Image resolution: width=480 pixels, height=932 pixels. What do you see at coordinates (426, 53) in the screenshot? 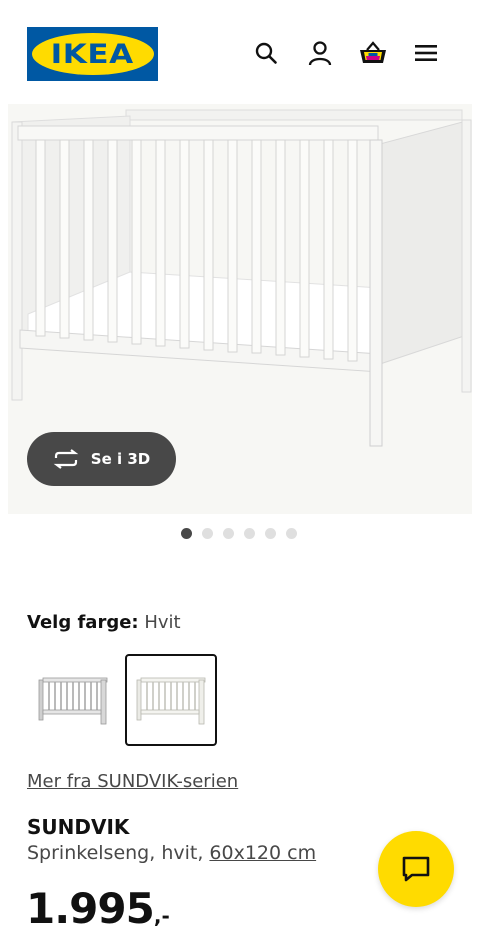
I see `menu-icon` at bounding box center [426, 53].